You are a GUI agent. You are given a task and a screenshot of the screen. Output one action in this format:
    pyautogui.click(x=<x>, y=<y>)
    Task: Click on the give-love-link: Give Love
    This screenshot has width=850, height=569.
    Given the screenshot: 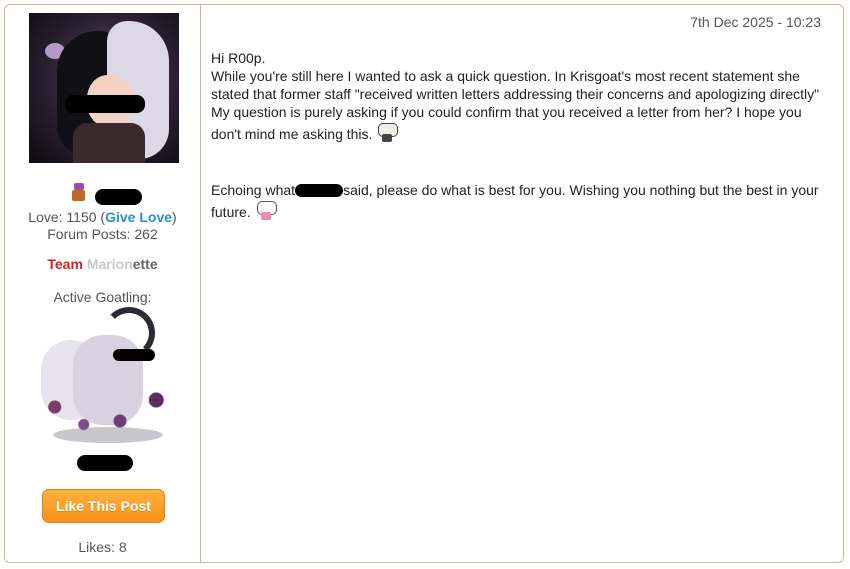 What is the action you would take?
    pyautogui.click(x=138, y=217)
    